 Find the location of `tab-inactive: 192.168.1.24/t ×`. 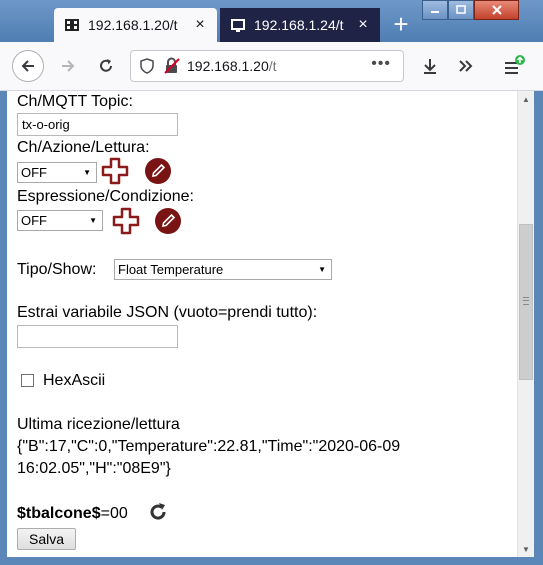

tab-inactive: 192.168.1.24/t × is located at coordinates (300, 25).